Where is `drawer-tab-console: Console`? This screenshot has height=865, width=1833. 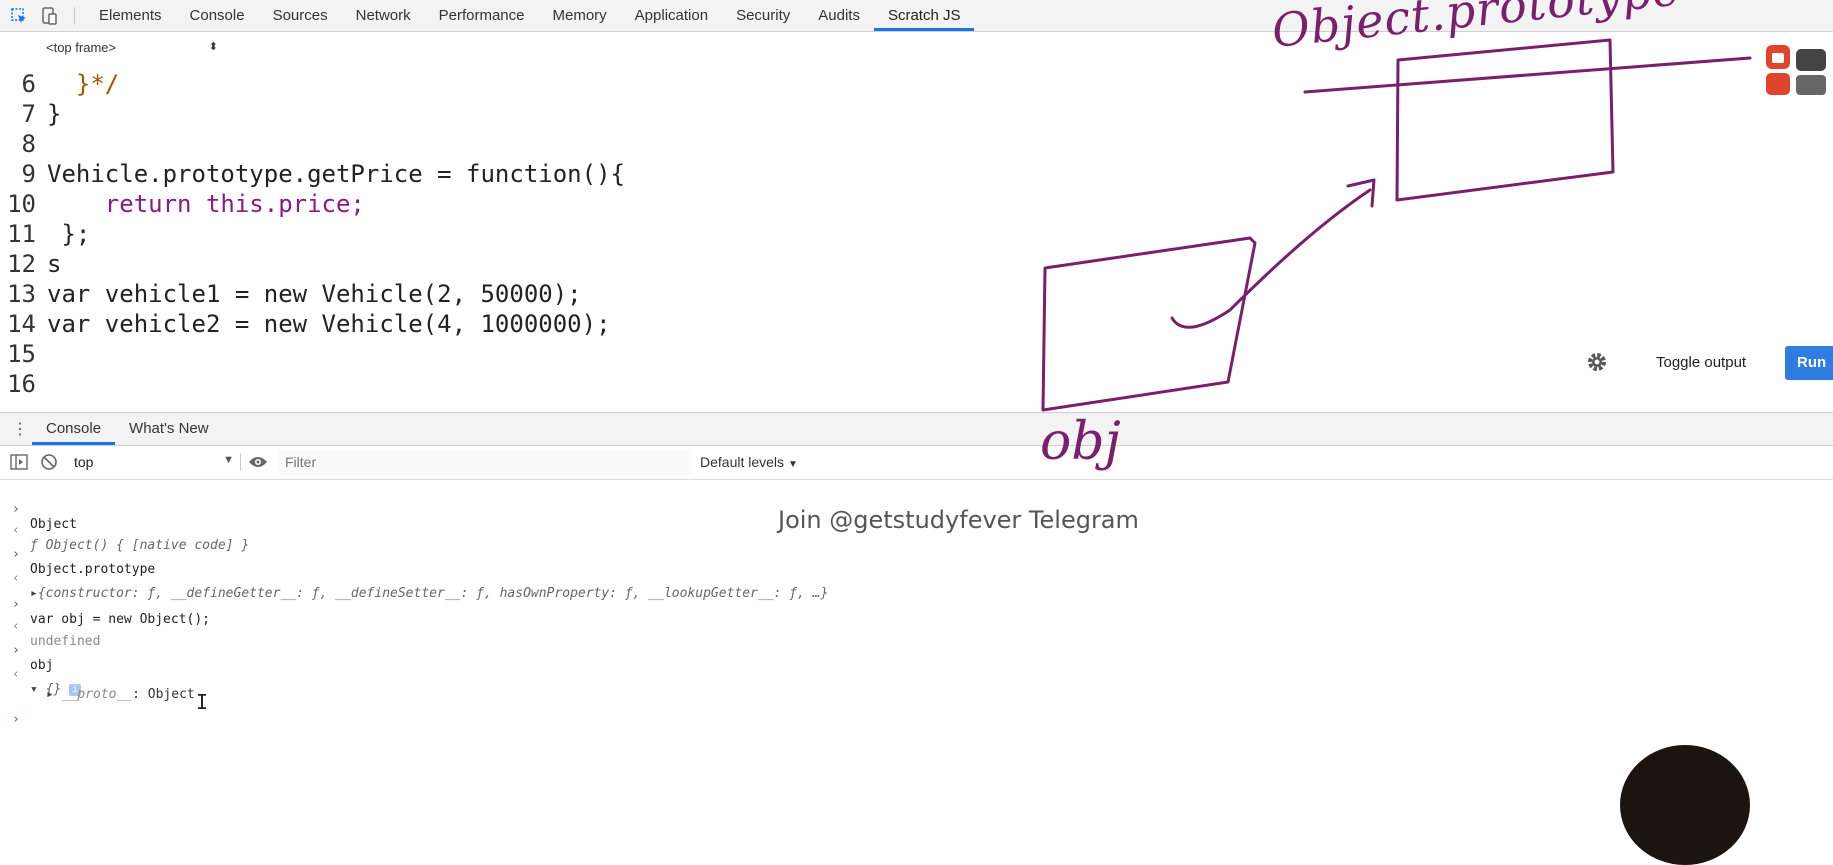 drawer-tab-console: Console is located at coordinates (74, 429).